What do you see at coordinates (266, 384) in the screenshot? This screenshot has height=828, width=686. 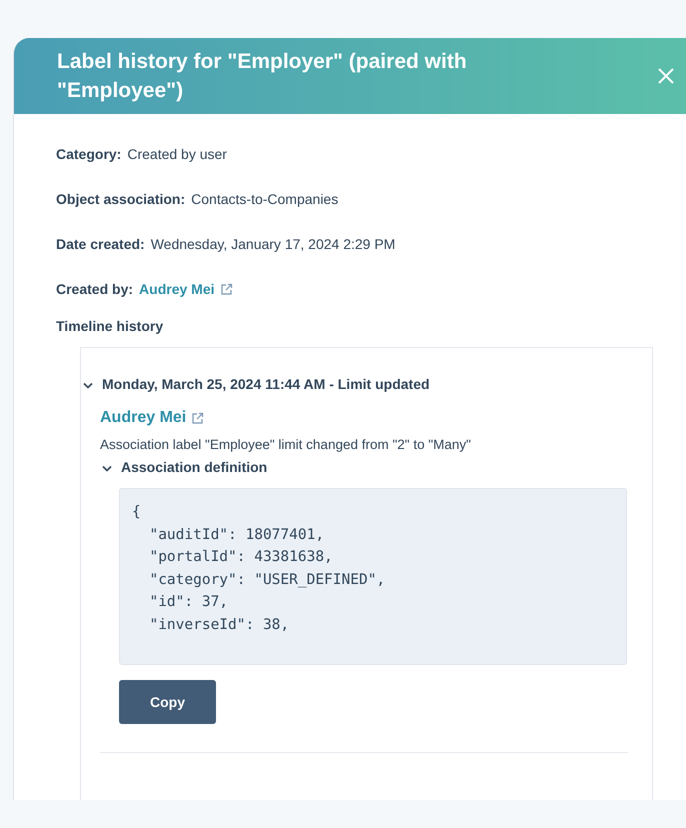 I see `entry-title: Monday, March 25, 2024 11:44 AM - Limit updated` at bounding box center [266, 384].